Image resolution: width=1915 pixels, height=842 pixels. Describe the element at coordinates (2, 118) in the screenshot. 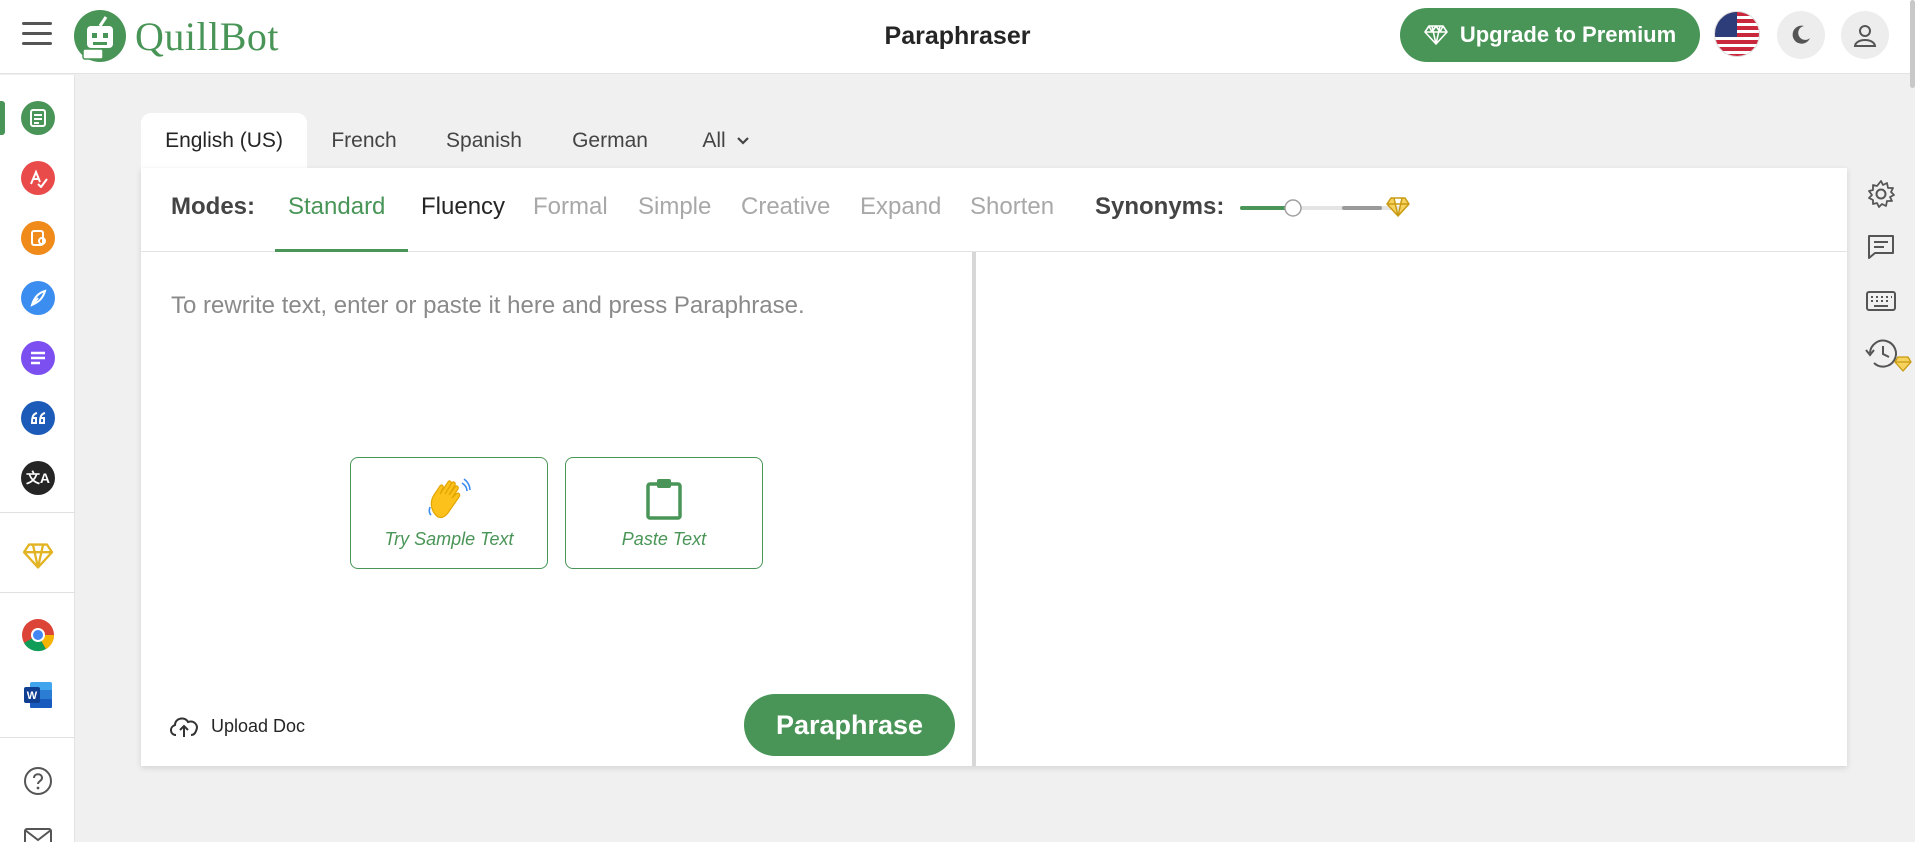

I see `active-indicator` at that location.